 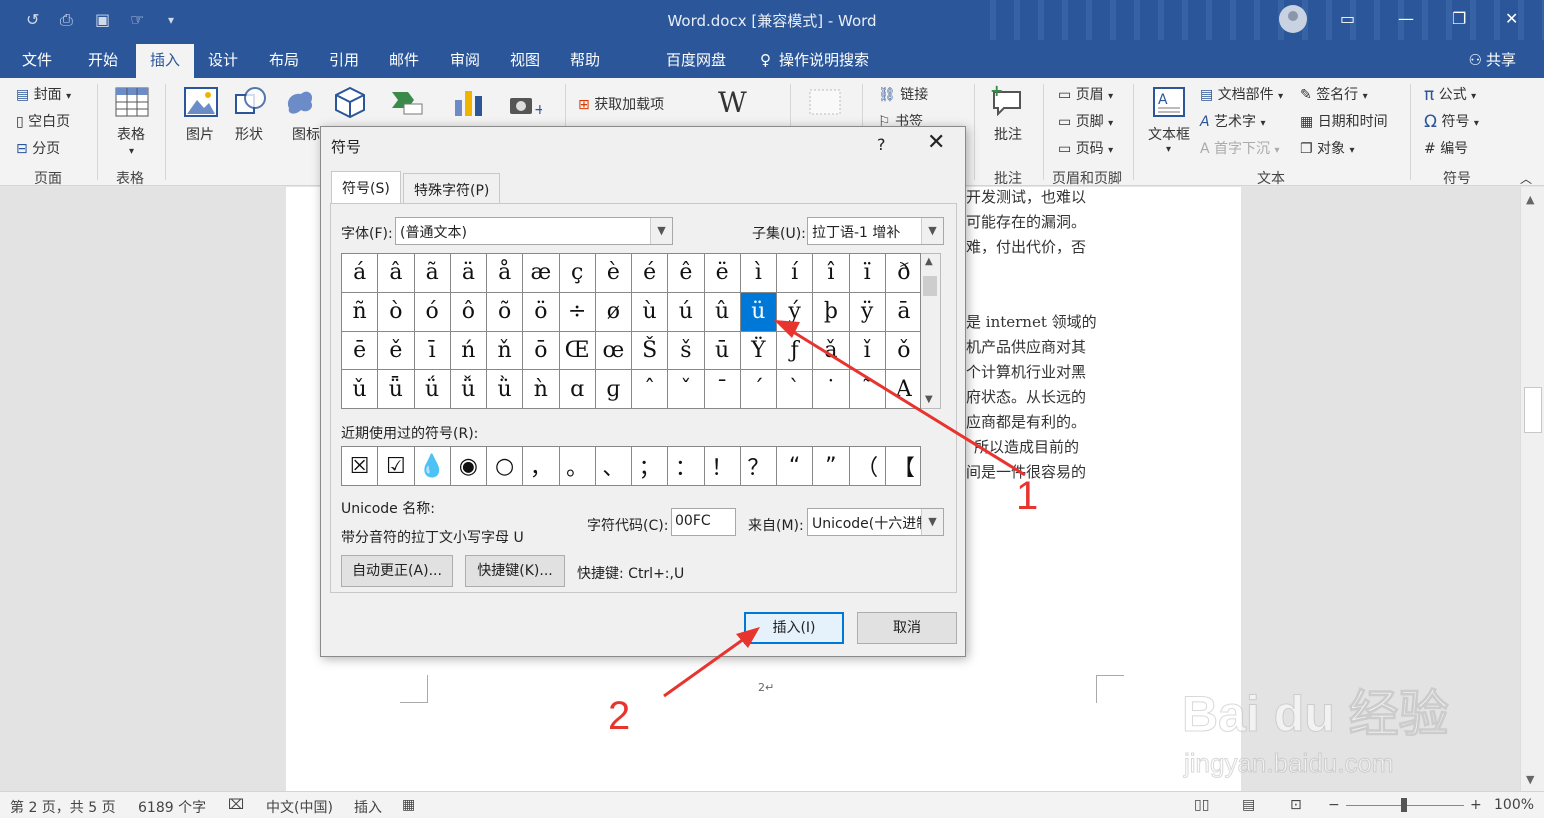 I want to click on minimize-icon: —, so click(x=1406, y=18).